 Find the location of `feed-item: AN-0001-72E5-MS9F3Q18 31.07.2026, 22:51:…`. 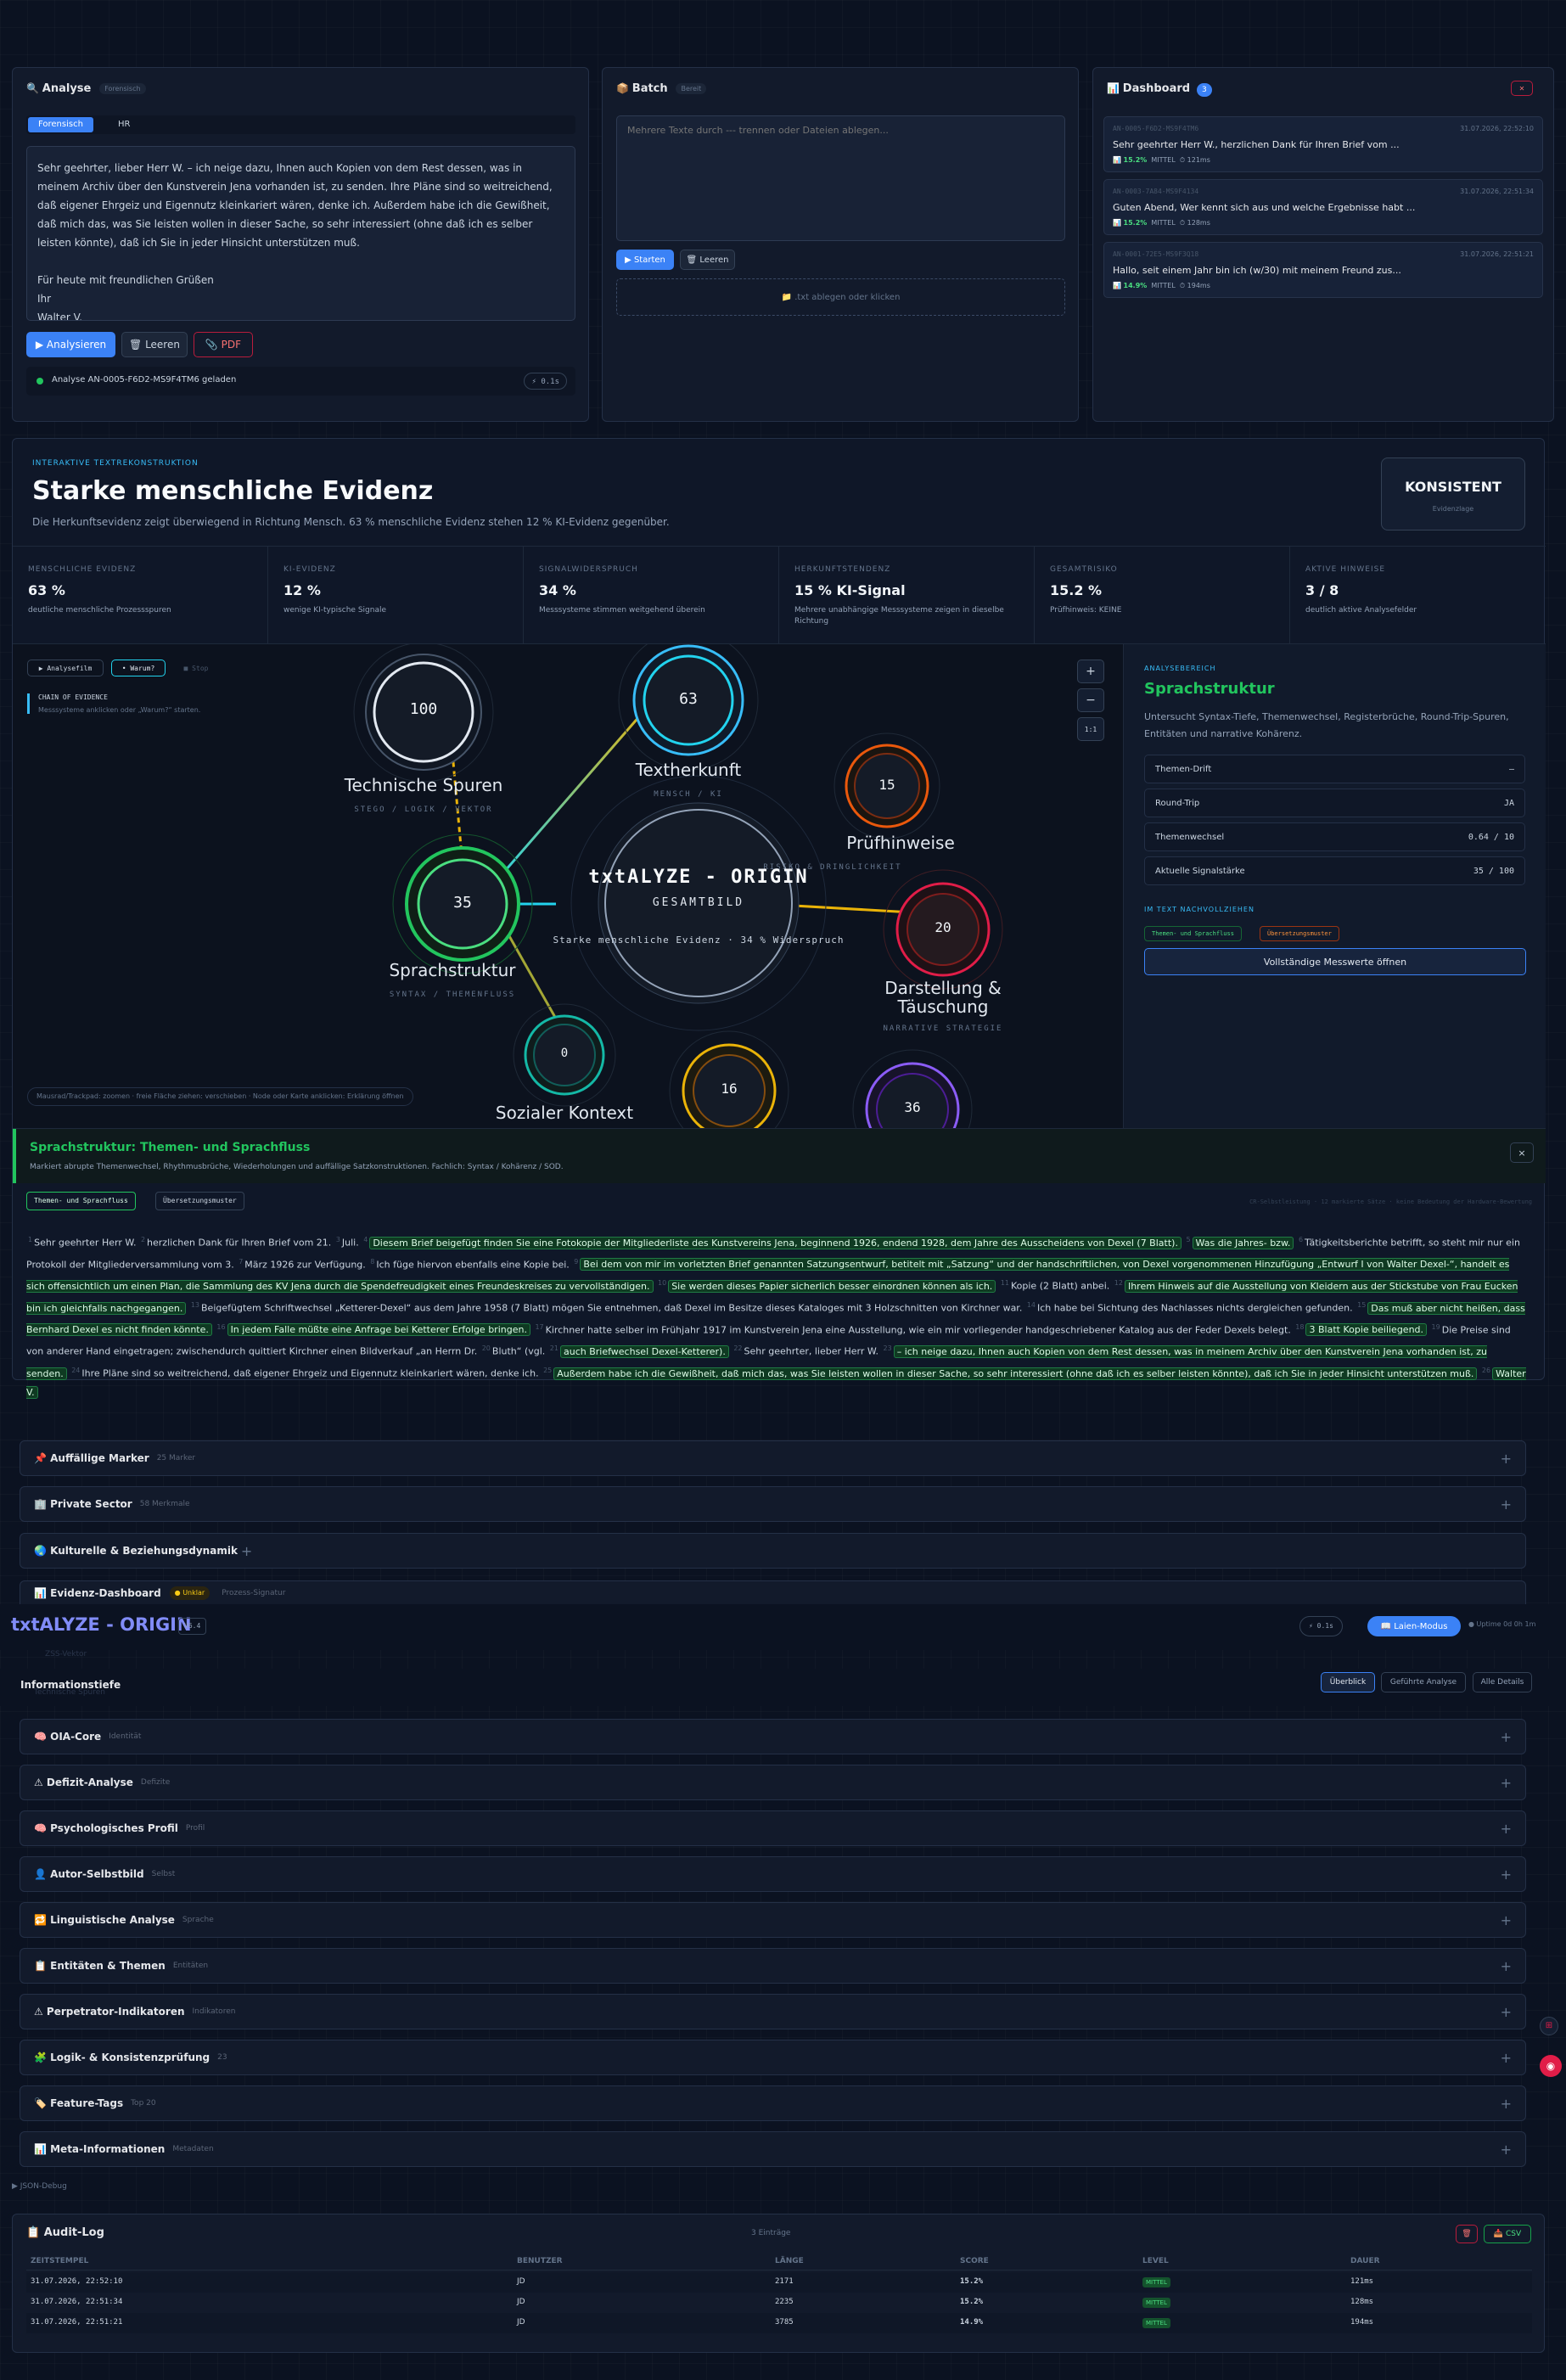

feed-item: AN-0001-72E5-MS9F3Q18 31.07.2026, 22:51:… is located at coordinates (1323, 270).